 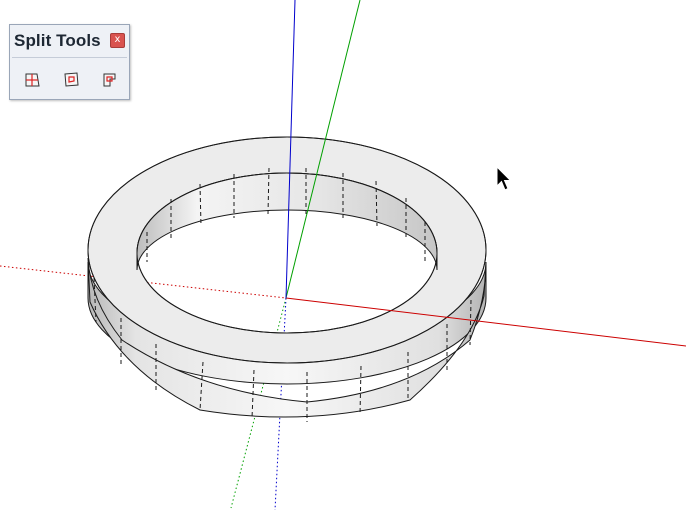 I want to click on split-region-icon, so click(x=109, y=79).